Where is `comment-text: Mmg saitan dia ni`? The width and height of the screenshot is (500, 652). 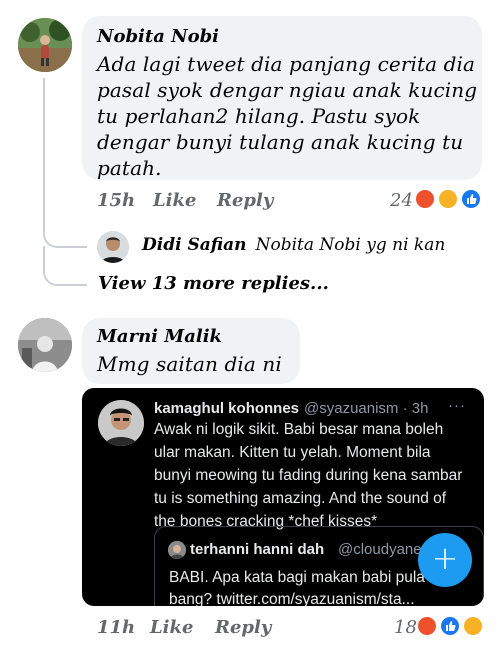 comment-text: Mmg saitan dia ni is located at coordinates (189, 364).